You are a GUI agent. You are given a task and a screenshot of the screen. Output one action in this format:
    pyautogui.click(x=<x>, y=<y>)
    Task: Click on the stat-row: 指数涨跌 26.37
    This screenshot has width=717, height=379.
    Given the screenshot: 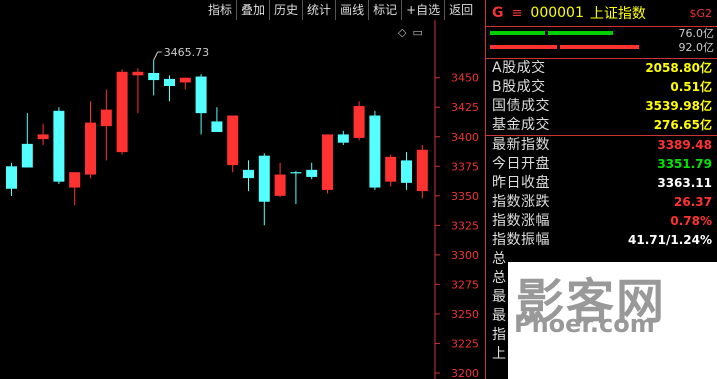 What is the action you would take?
    pyautogui.click(x=601, y=202)
    